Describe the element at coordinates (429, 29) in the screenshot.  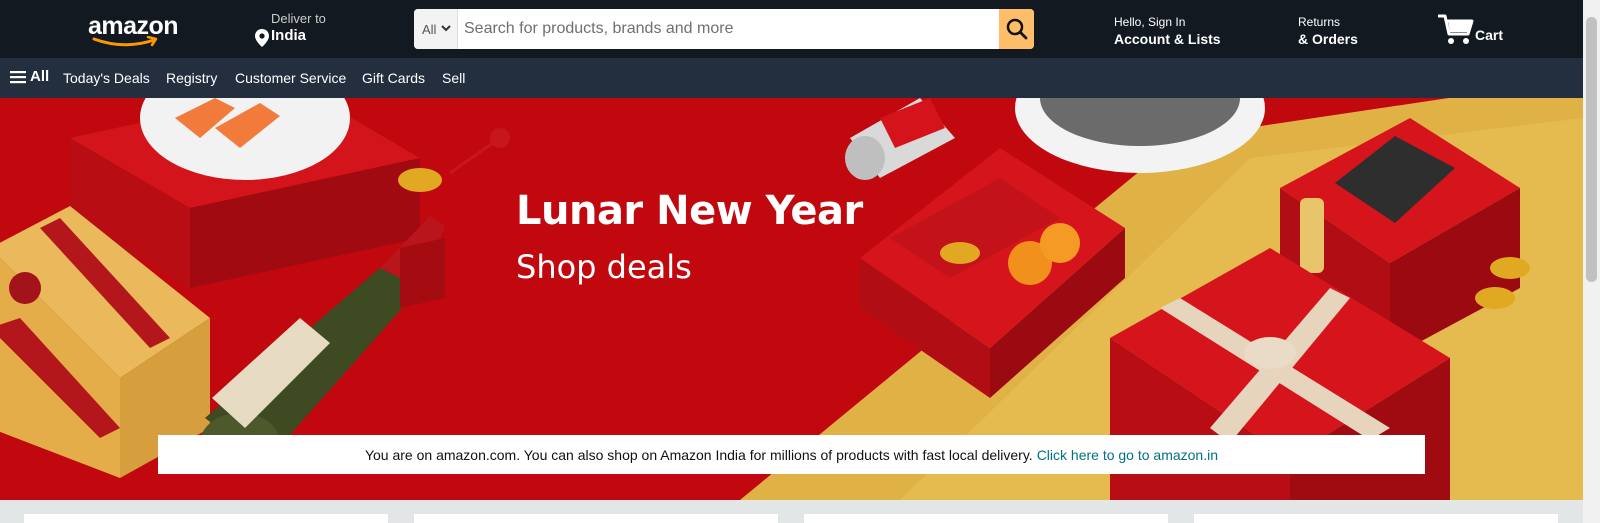
I see `search-category-value: All` at that location.